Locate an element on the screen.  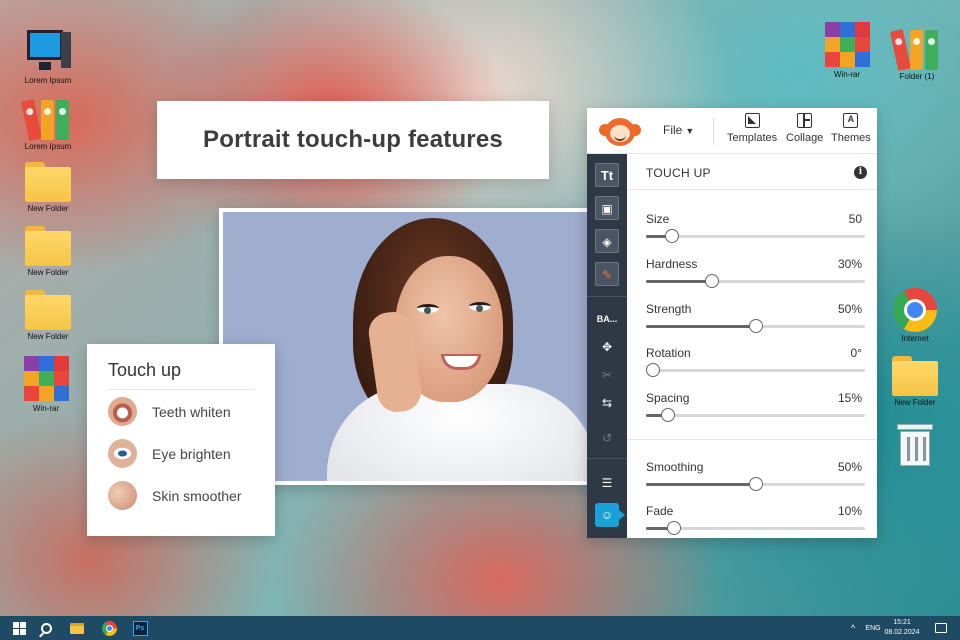
taskbar-search-button is located at coordinates (46, 628).